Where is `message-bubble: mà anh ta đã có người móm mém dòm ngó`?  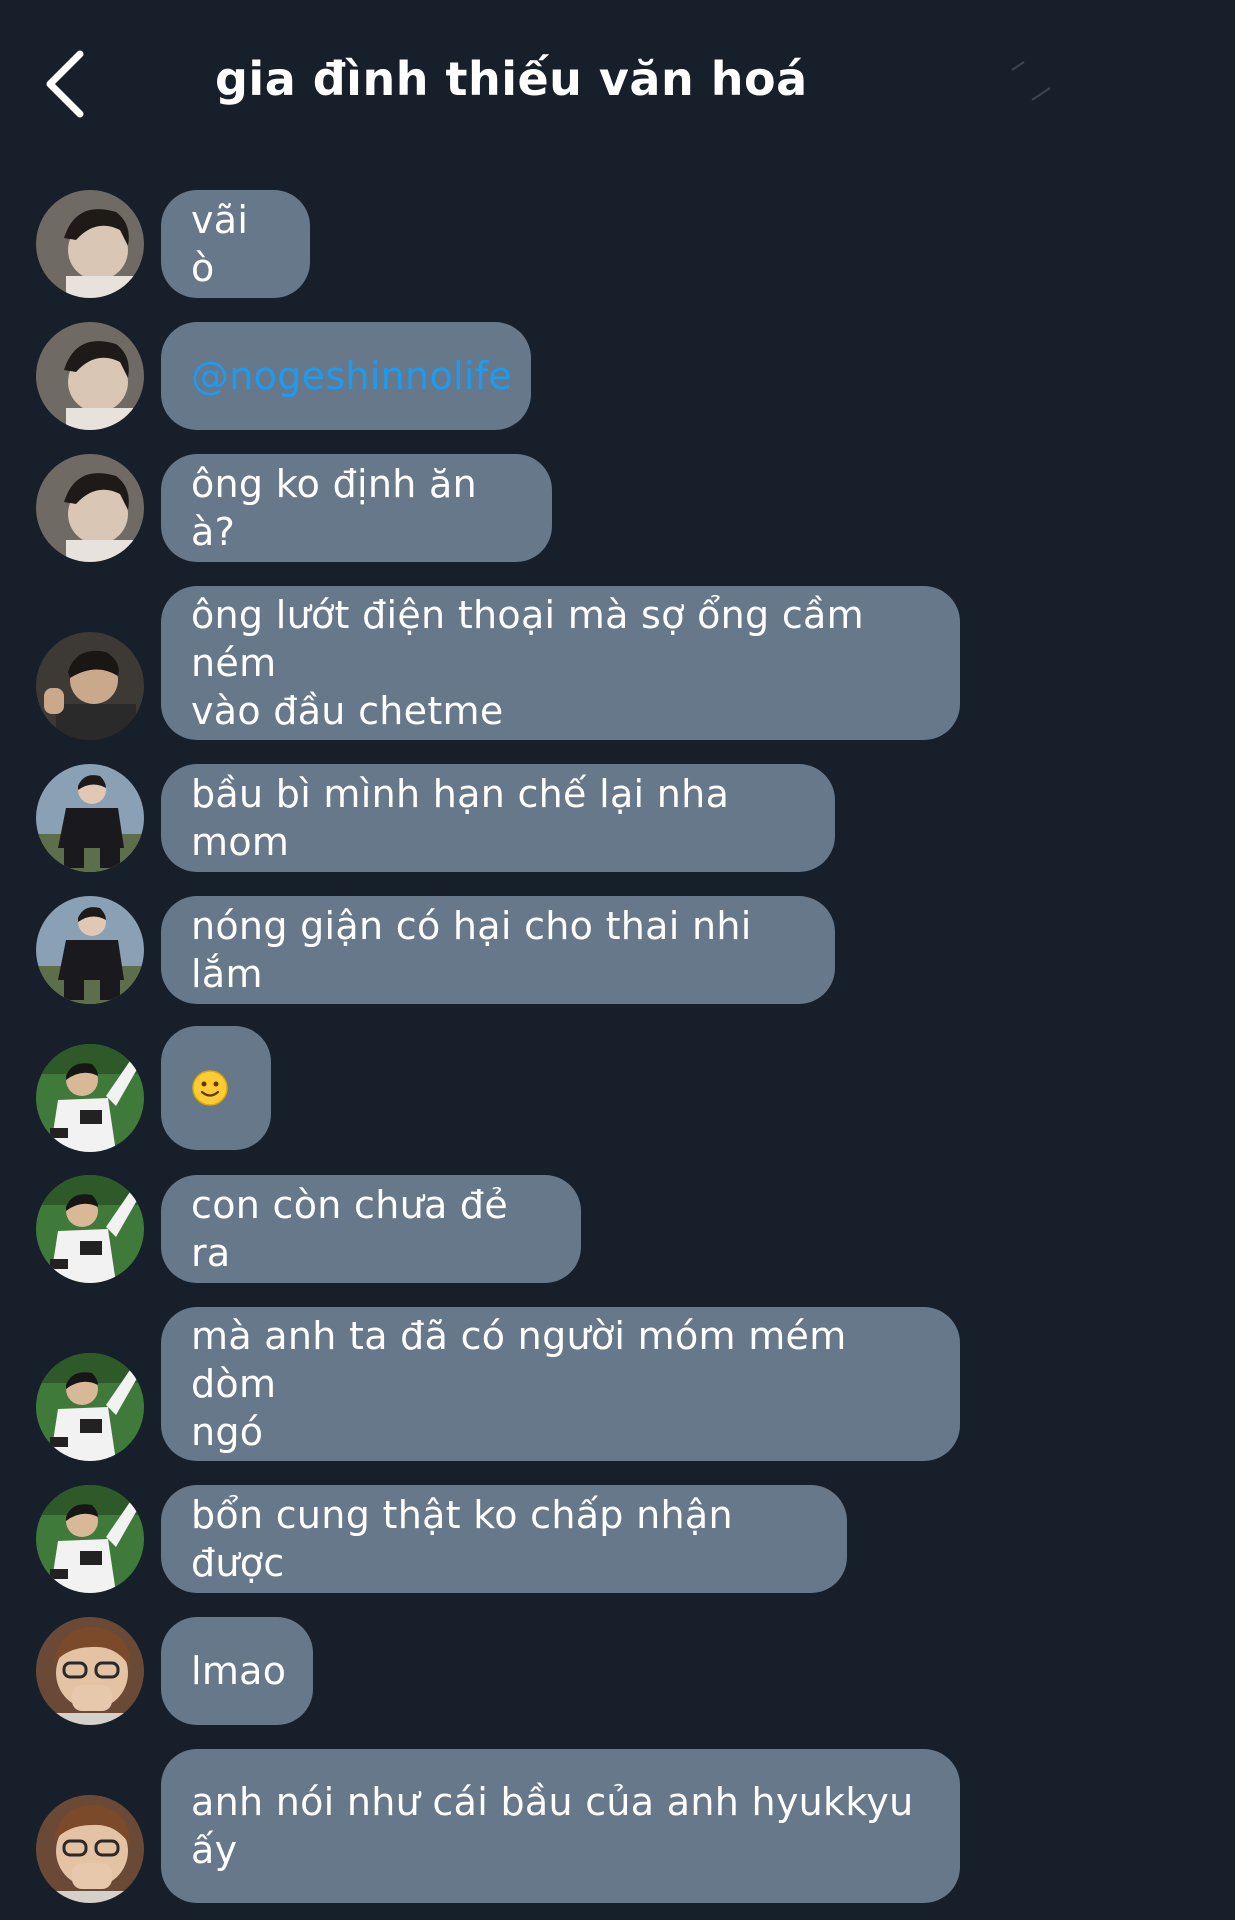 message-bubble: mà anh ta đã có người móm mém dòm ngó is located at coordinates (560, 1384).